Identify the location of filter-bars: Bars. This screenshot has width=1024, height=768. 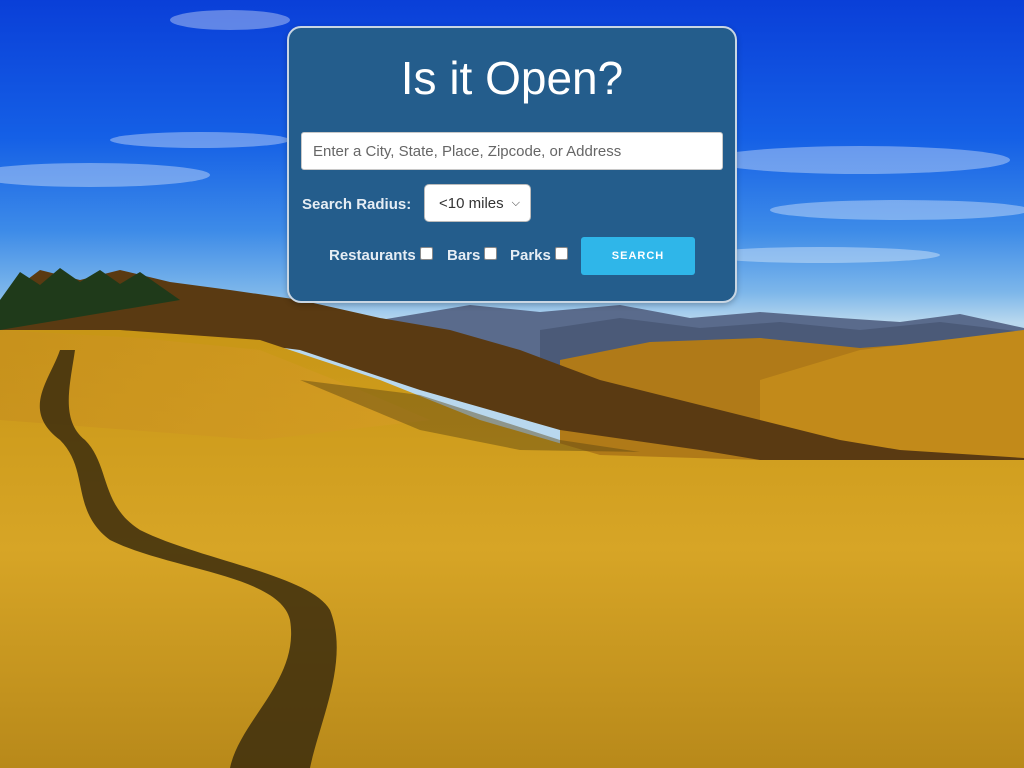
(472, 255).